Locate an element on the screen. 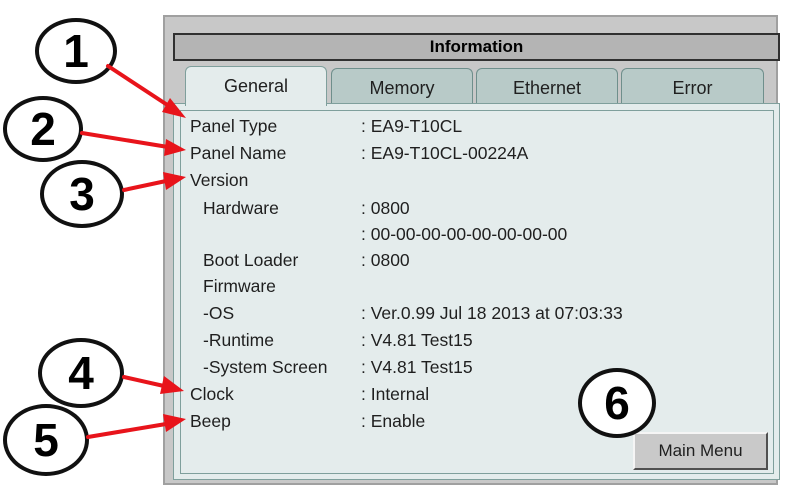  callout-arrows is located at coordinates (133, 251).